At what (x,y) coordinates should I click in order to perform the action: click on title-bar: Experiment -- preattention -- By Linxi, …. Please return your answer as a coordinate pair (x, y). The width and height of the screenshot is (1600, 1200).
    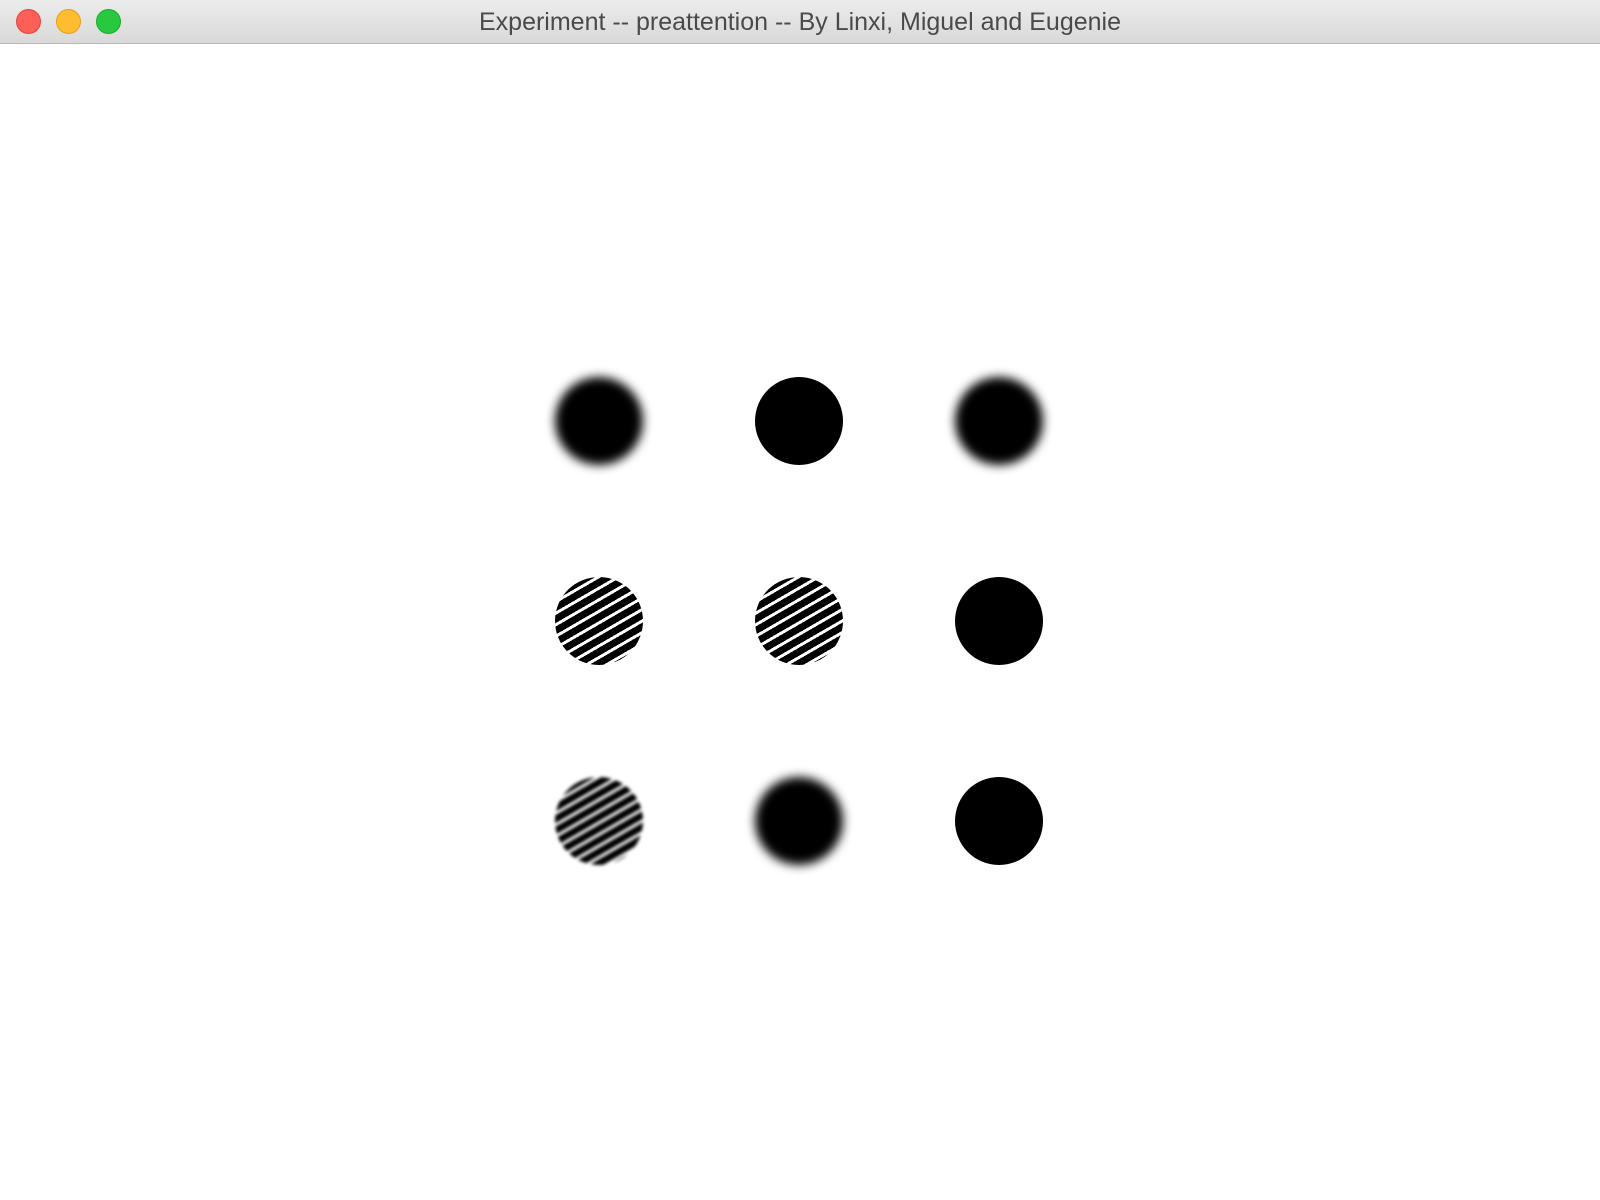
    Looking at the image, I should click on (800, 22).